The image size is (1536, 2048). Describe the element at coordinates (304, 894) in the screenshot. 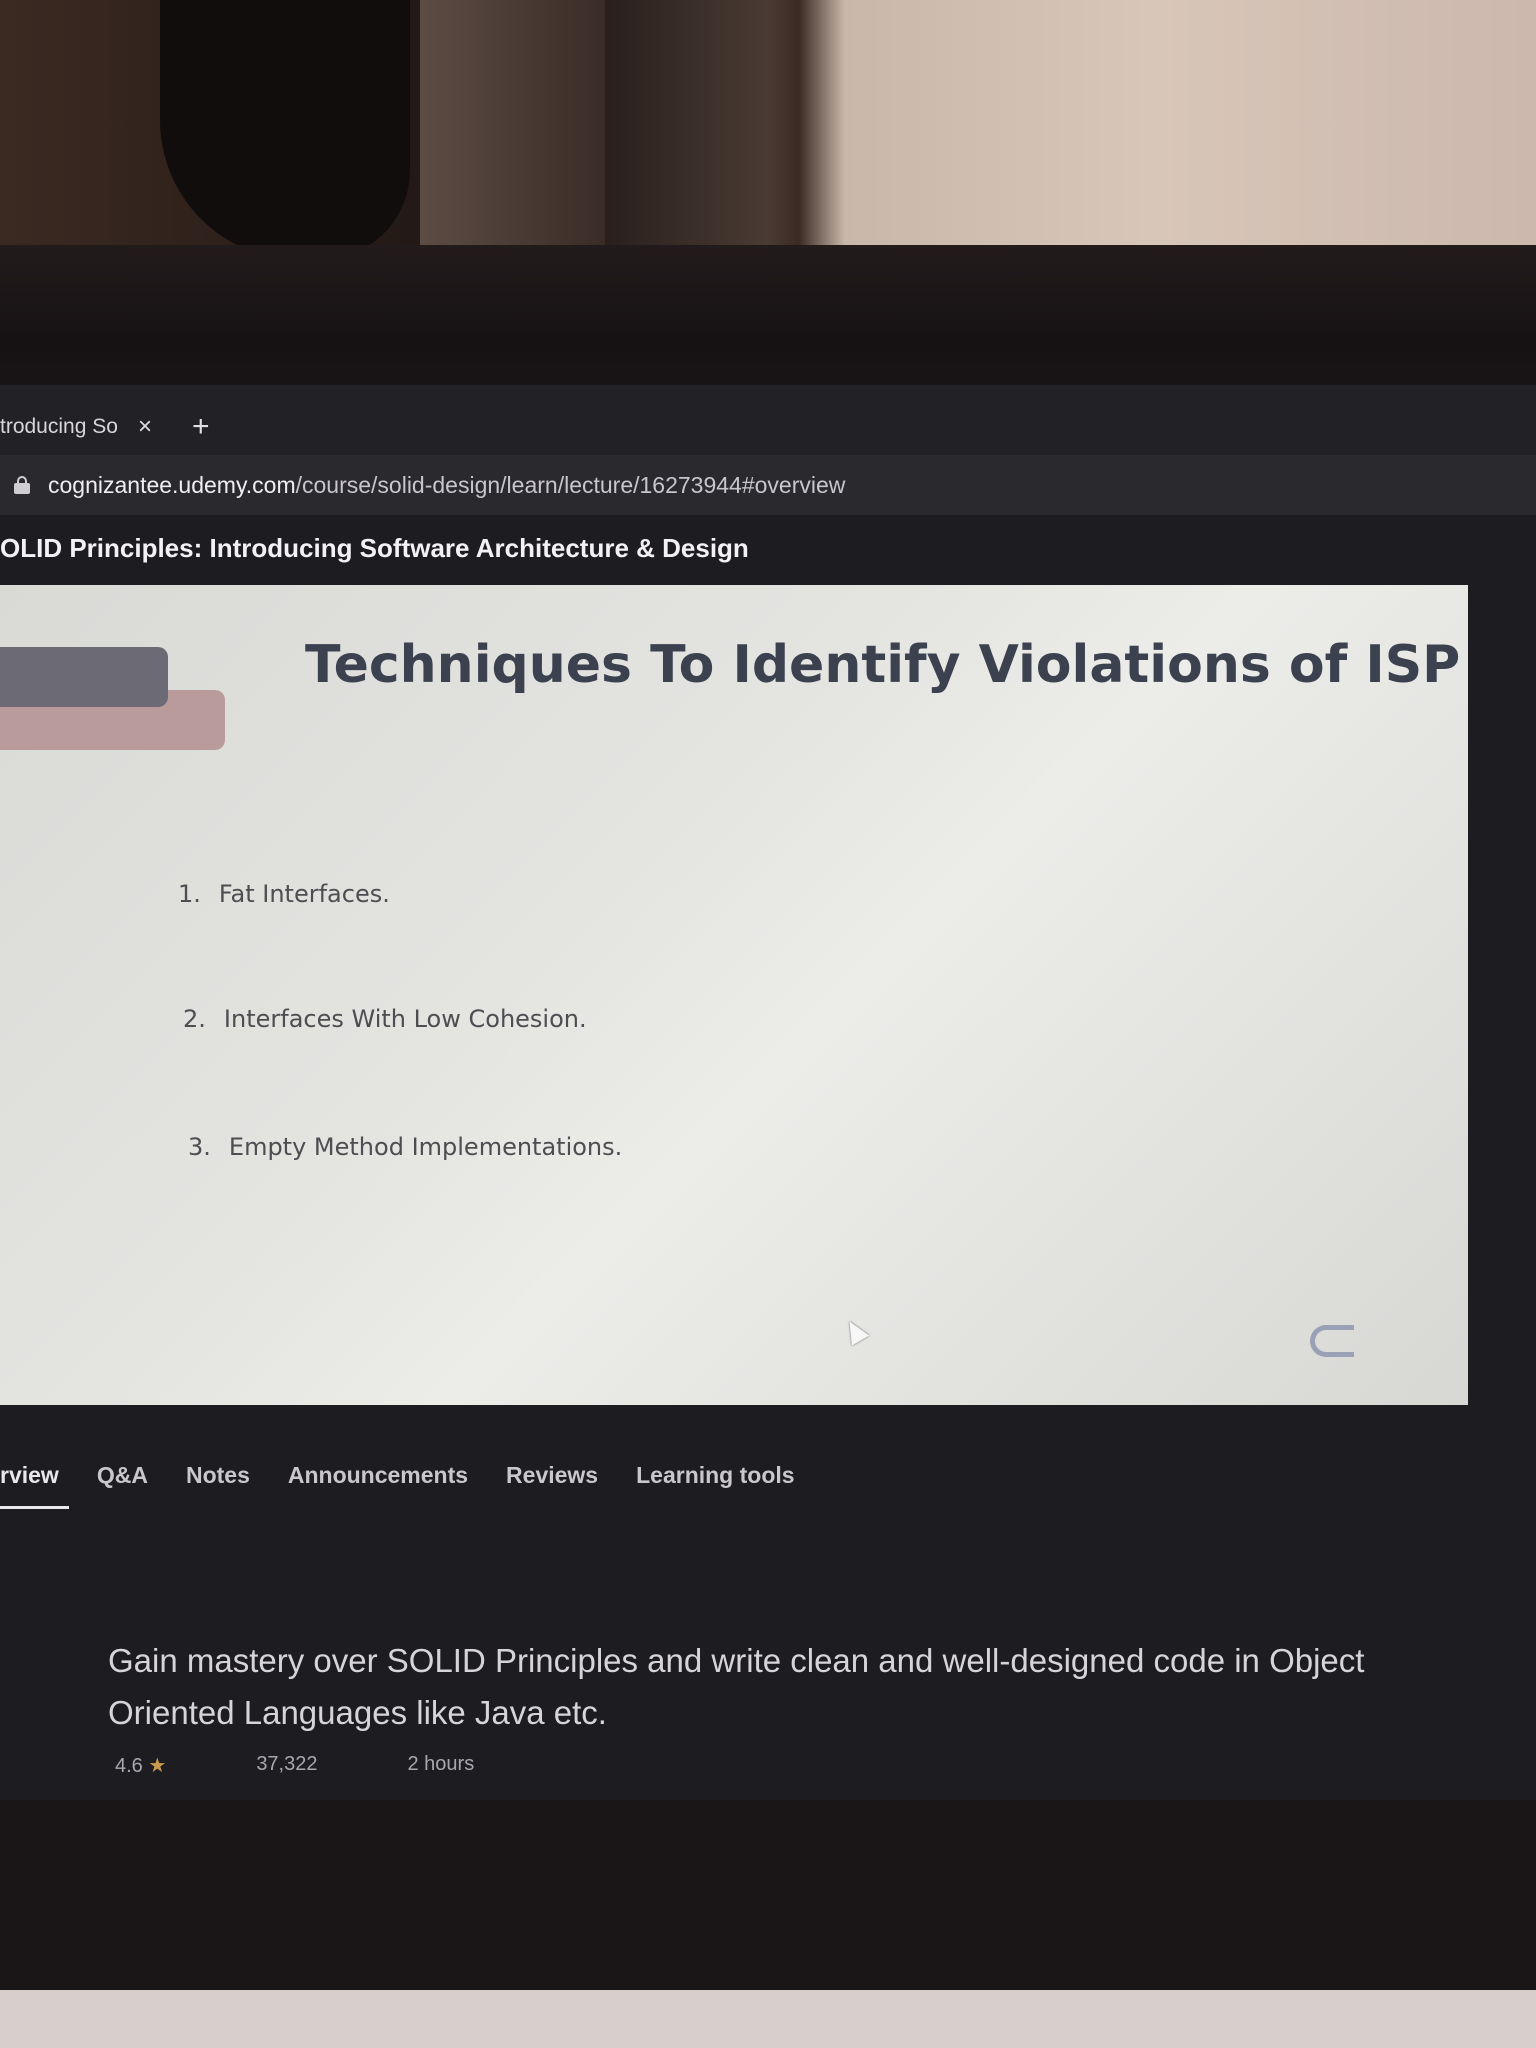

I see `slide-item-text: Fat Interfaces.` at that location.